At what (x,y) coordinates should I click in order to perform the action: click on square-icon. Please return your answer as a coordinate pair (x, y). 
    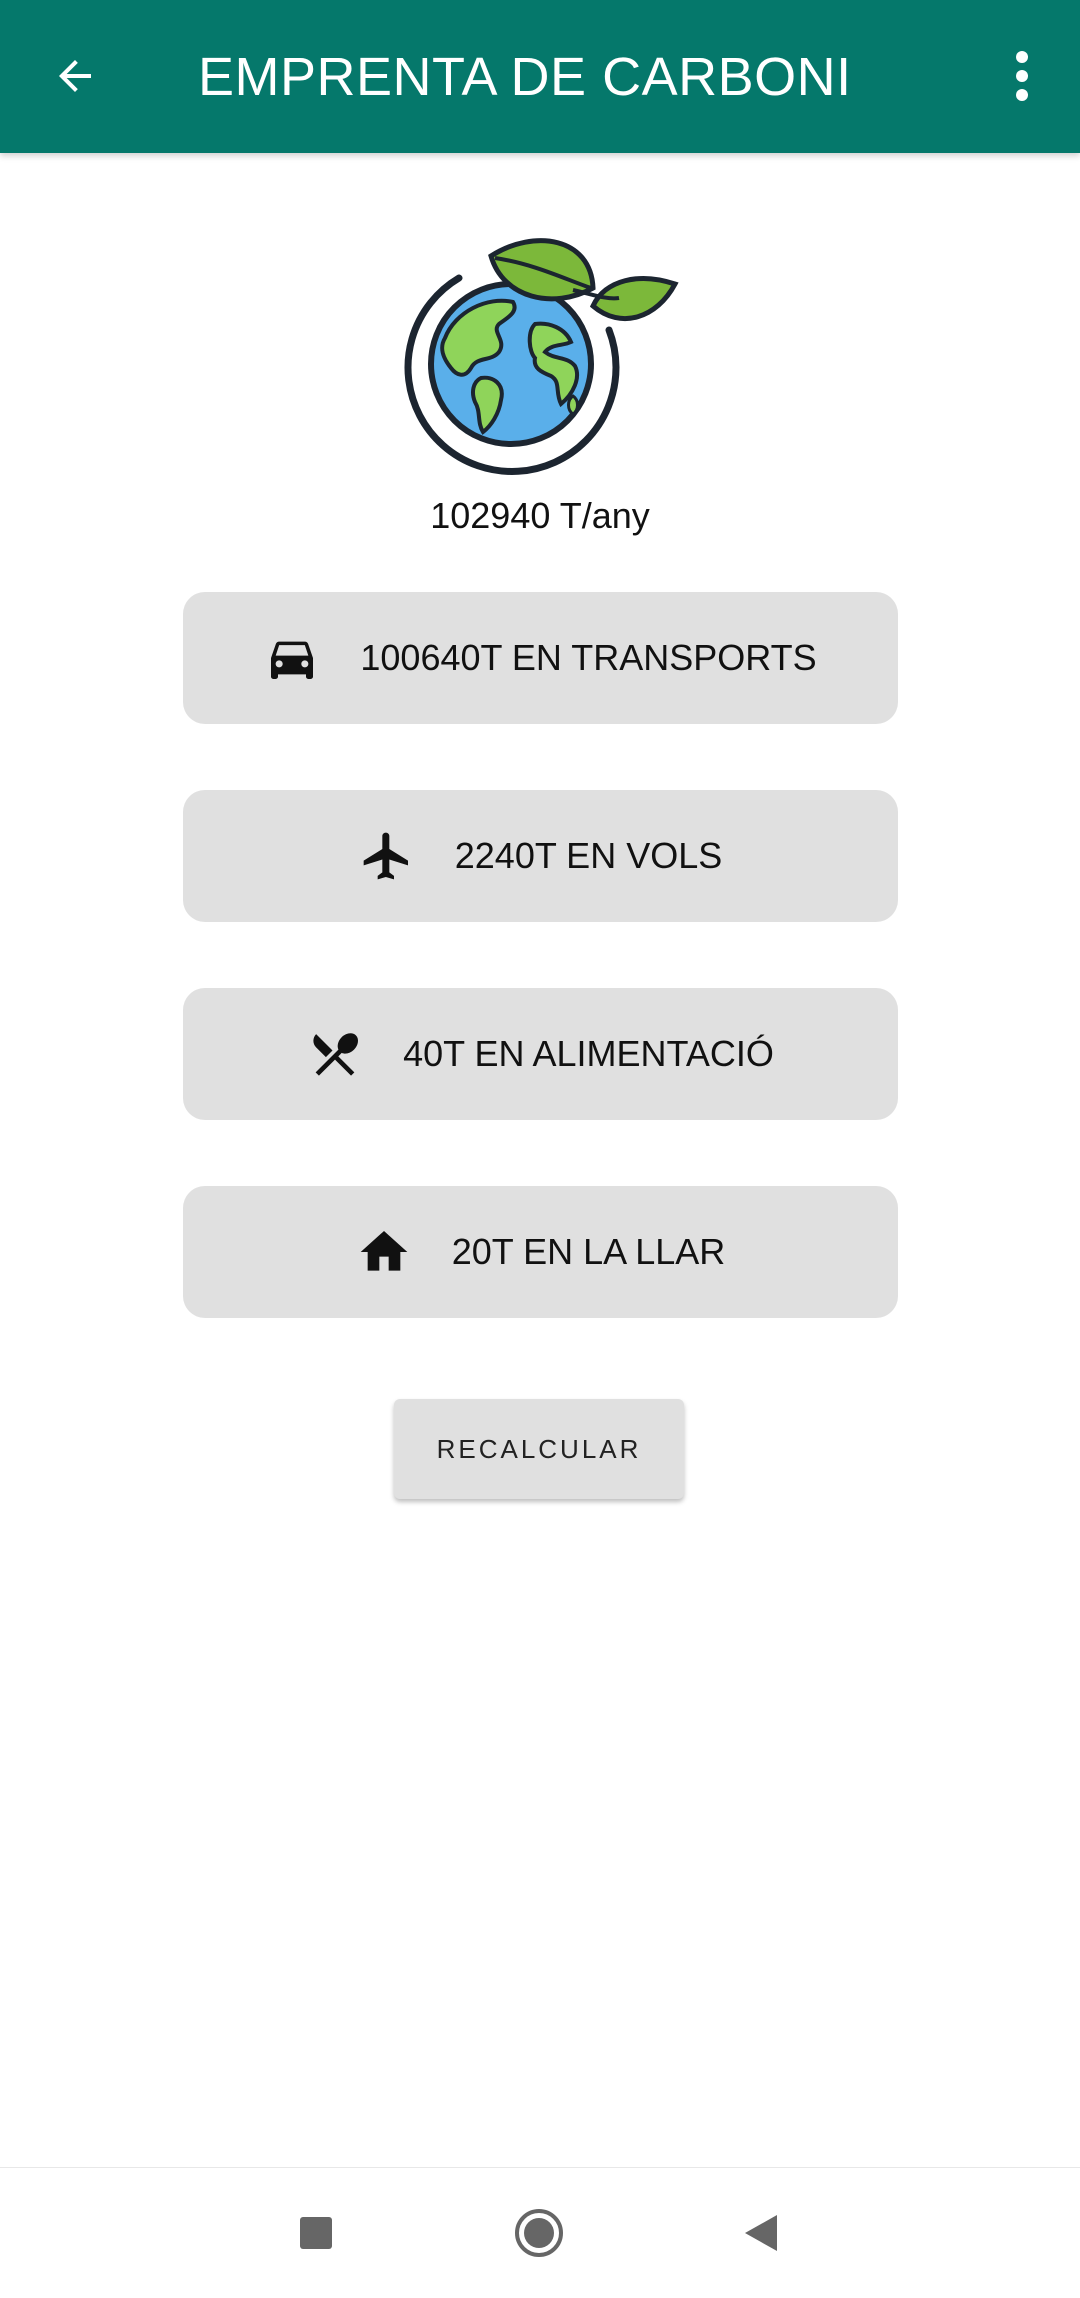
    Looking at the image, I should click on (316, 2233).